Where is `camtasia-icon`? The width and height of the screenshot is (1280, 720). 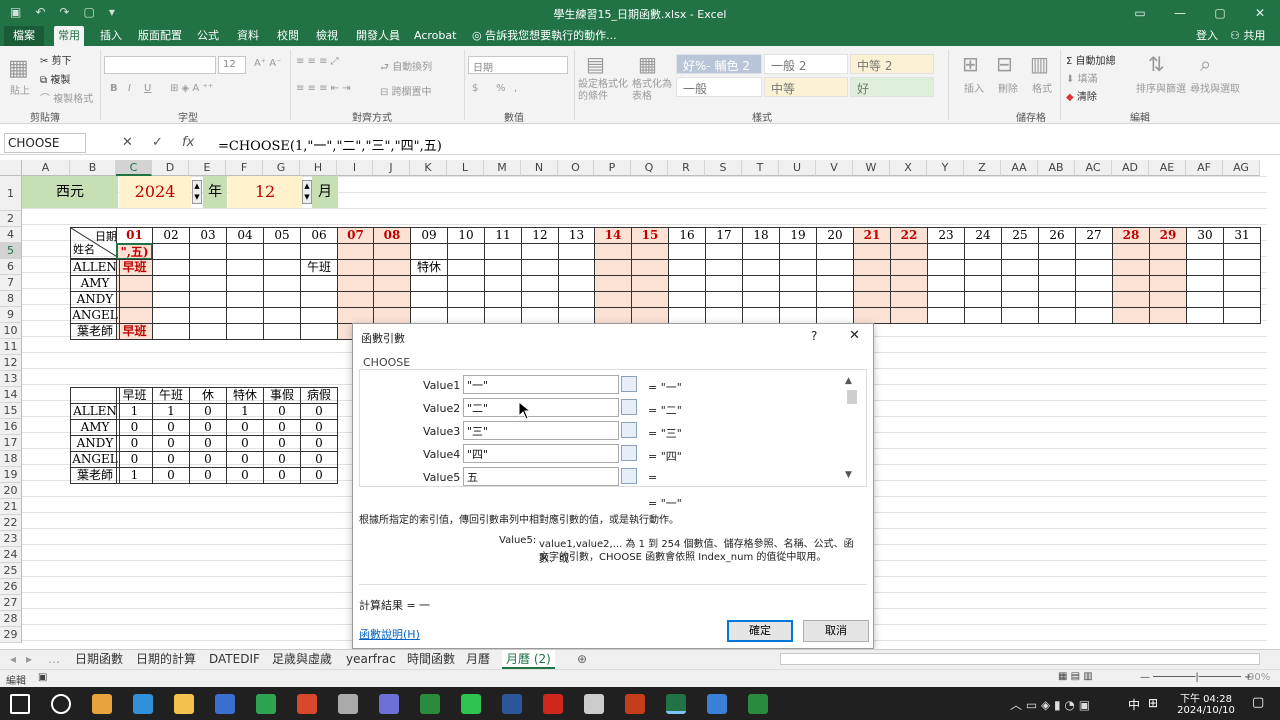
camtasia-icon is located at coordinates (430, 704).